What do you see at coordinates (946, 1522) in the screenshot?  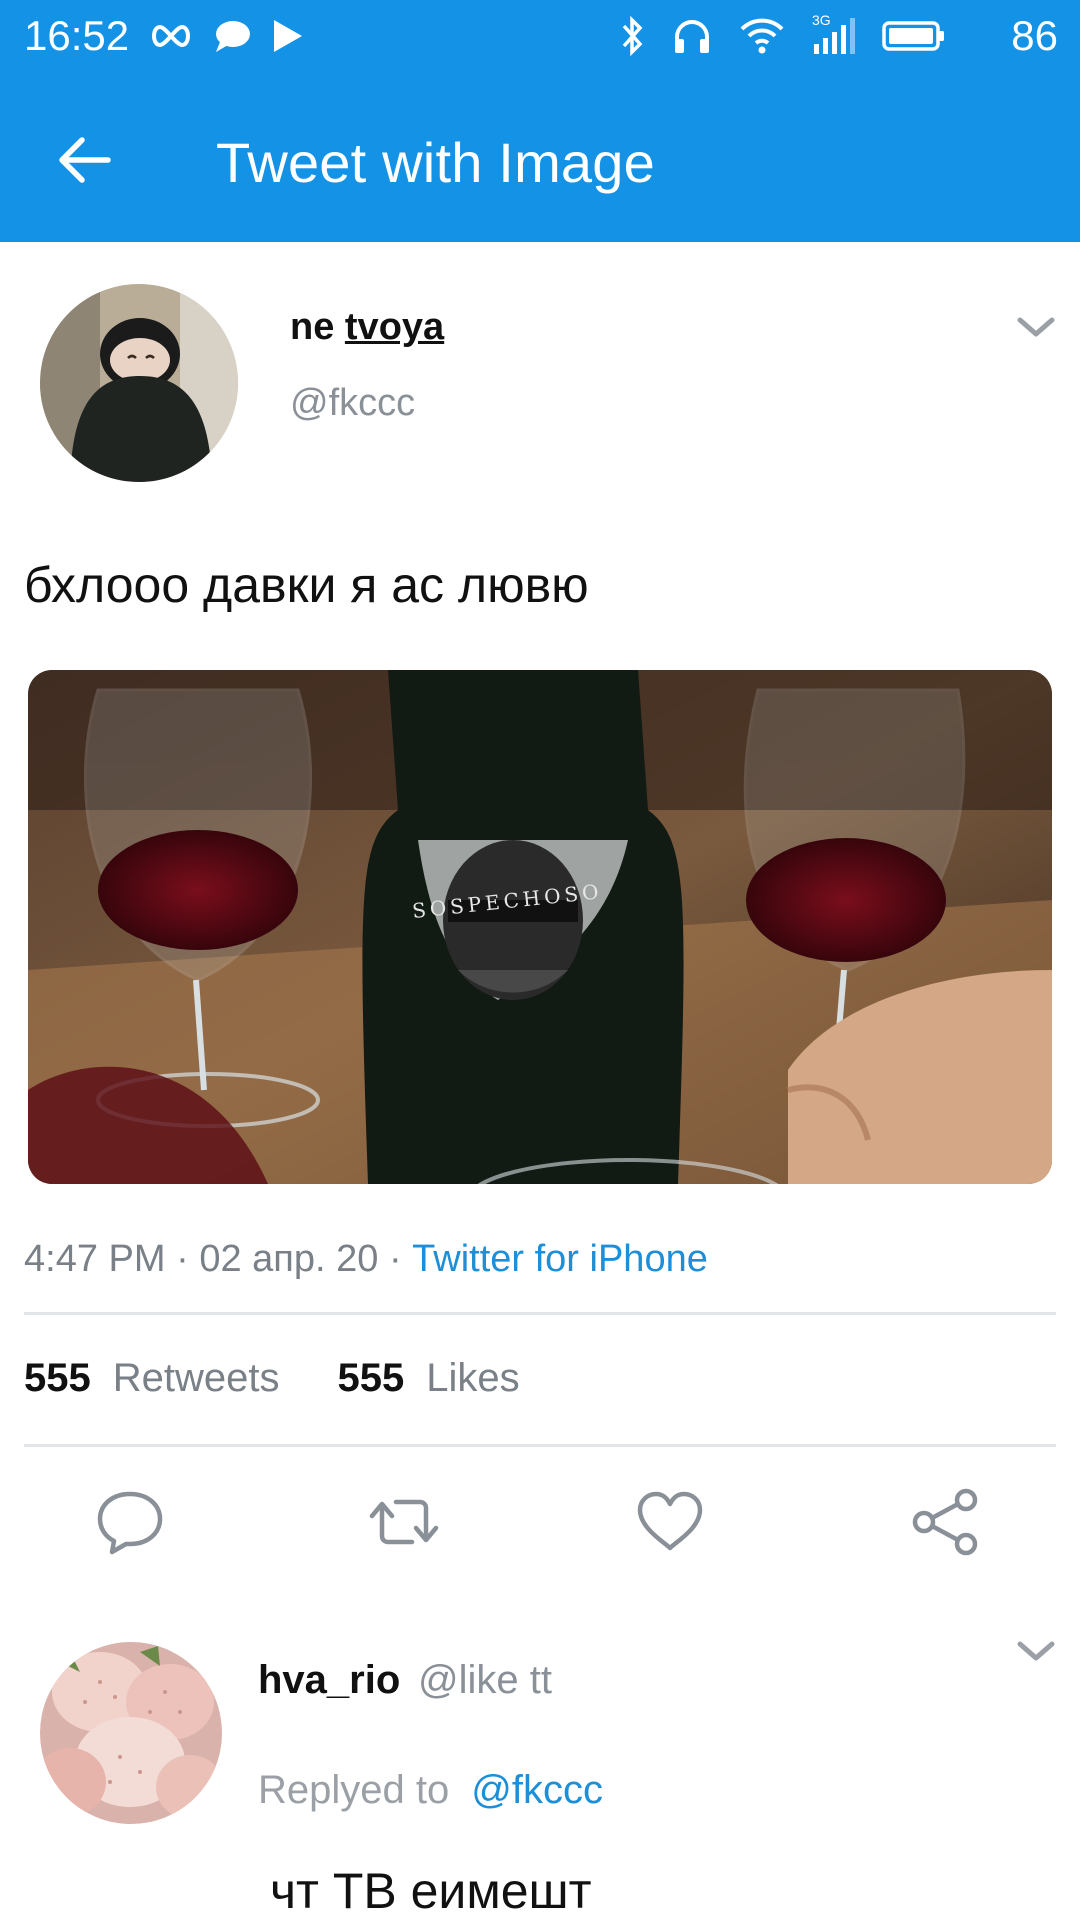 I see `share-icon` at bounding box center [946, 1522].